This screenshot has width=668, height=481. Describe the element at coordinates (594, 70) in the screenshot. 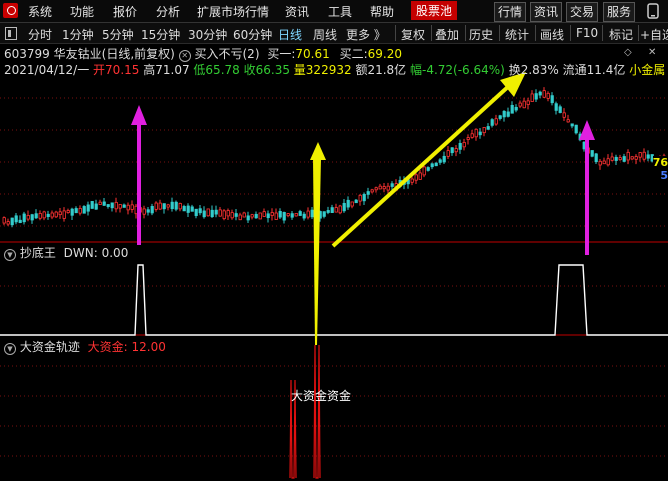

I see `quote-float-cap: 流通11.4亿` at that location.